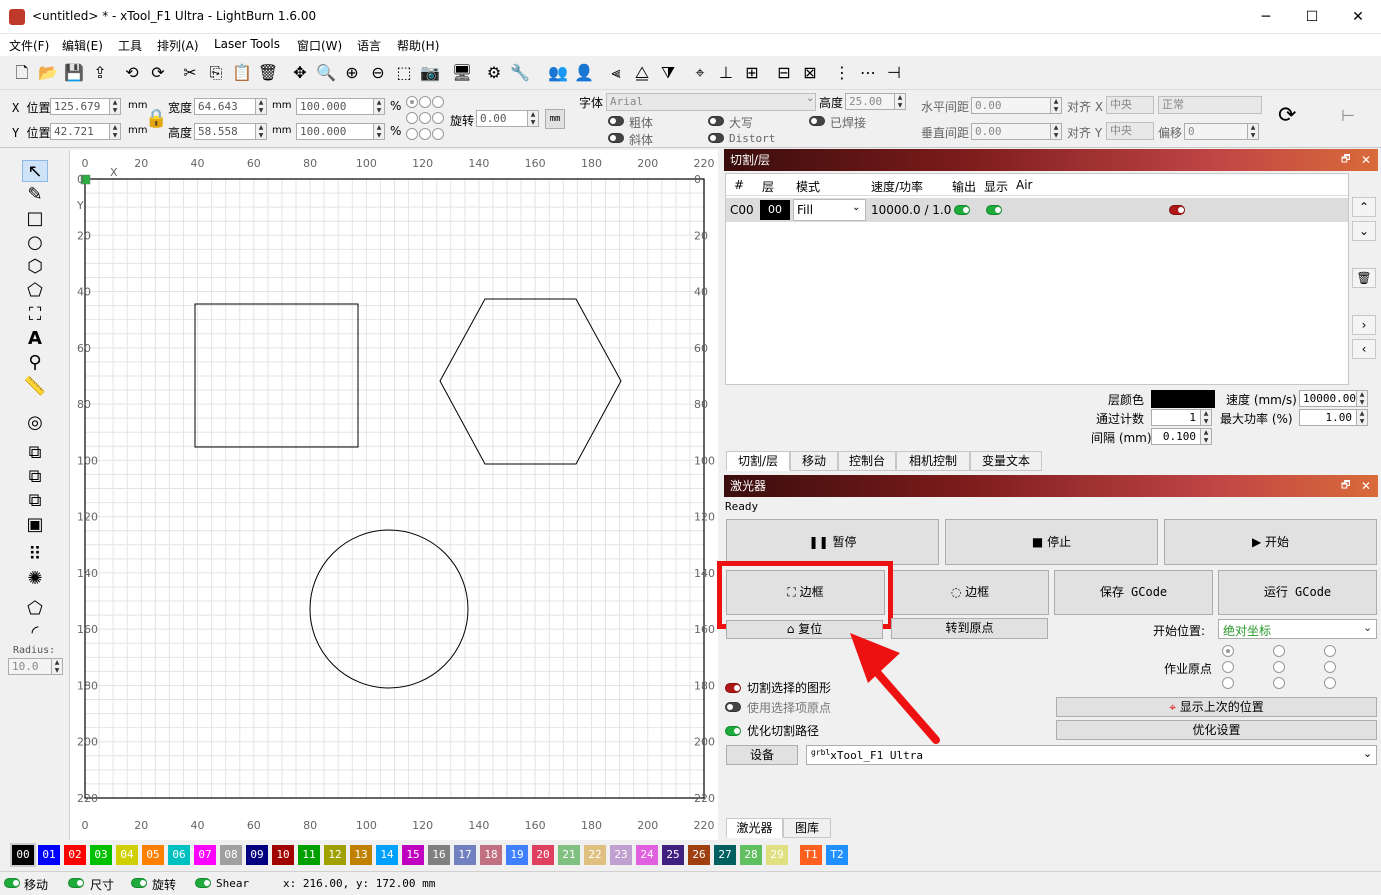 The image size is (1381, 895). What do you see at coordinates (1011, 131) in the screenshot?
I see `v-spacing-input: 0.00` at bounding box center [1011, 131].